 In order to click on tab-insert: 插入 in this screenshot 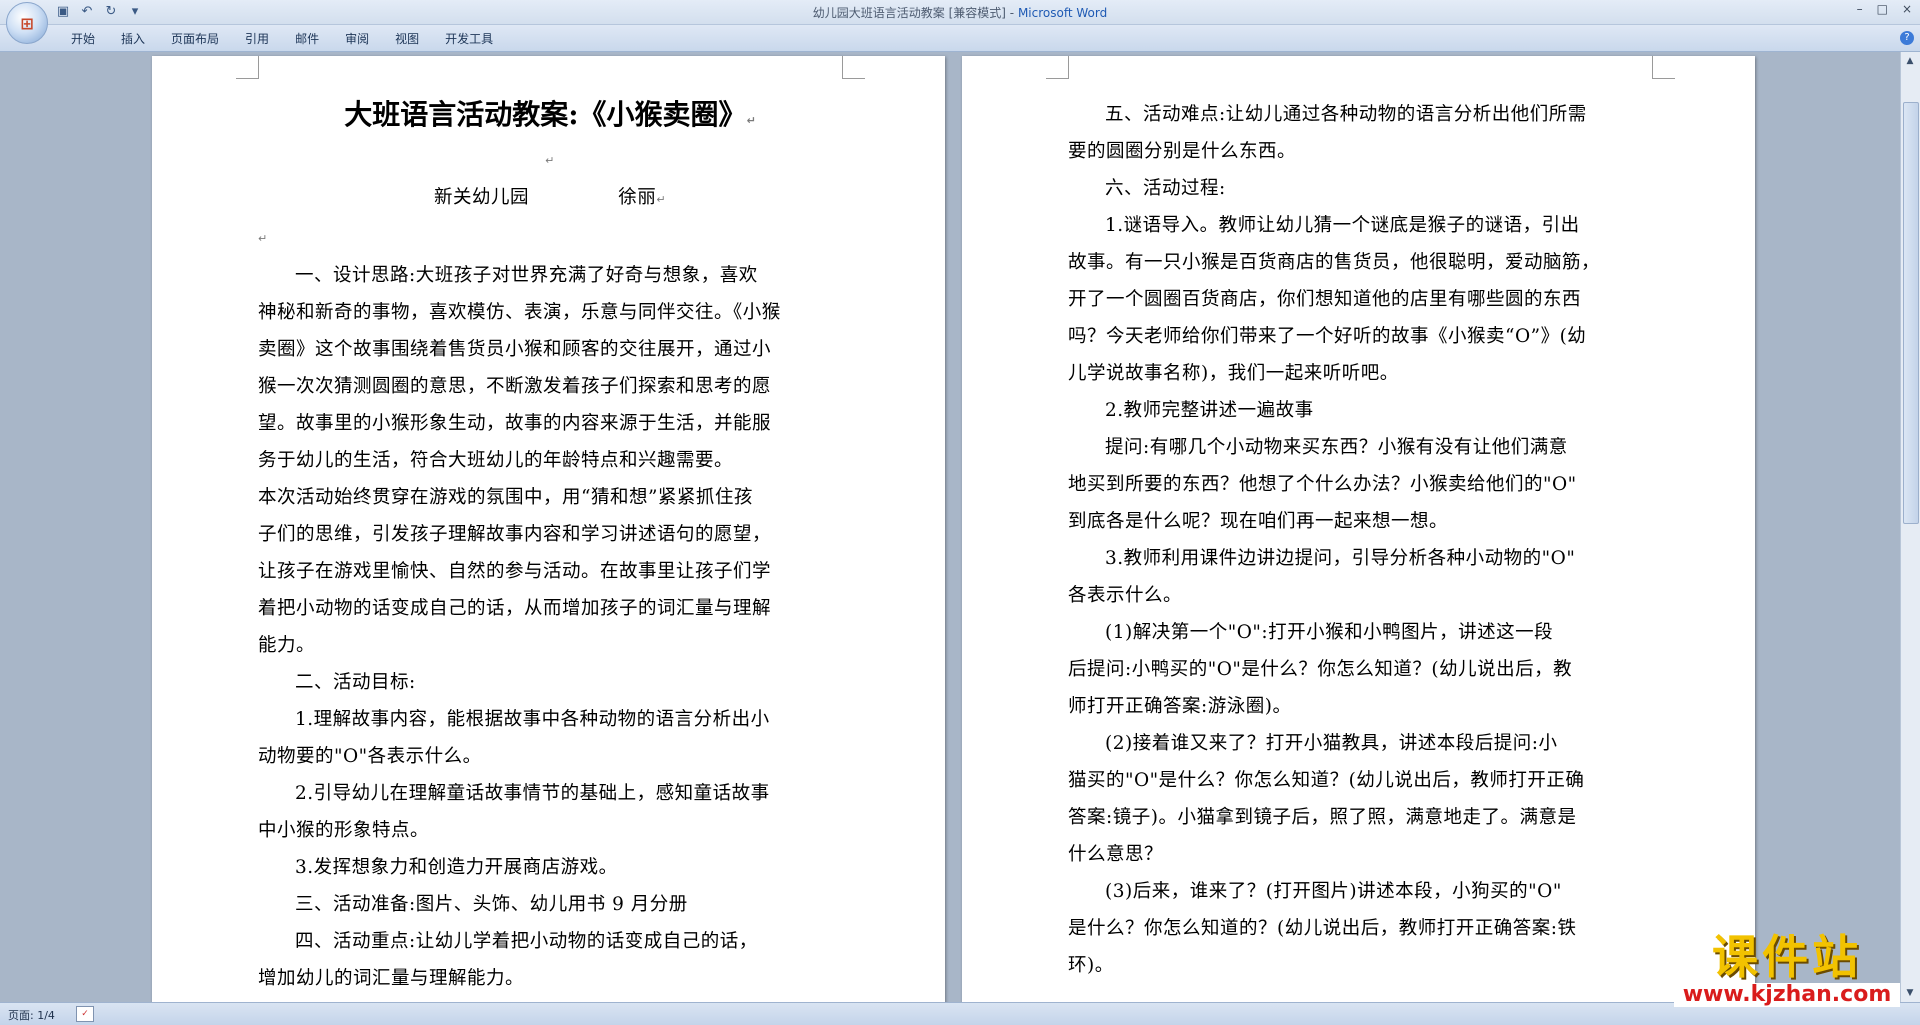, I will do `click(133, 39)`.